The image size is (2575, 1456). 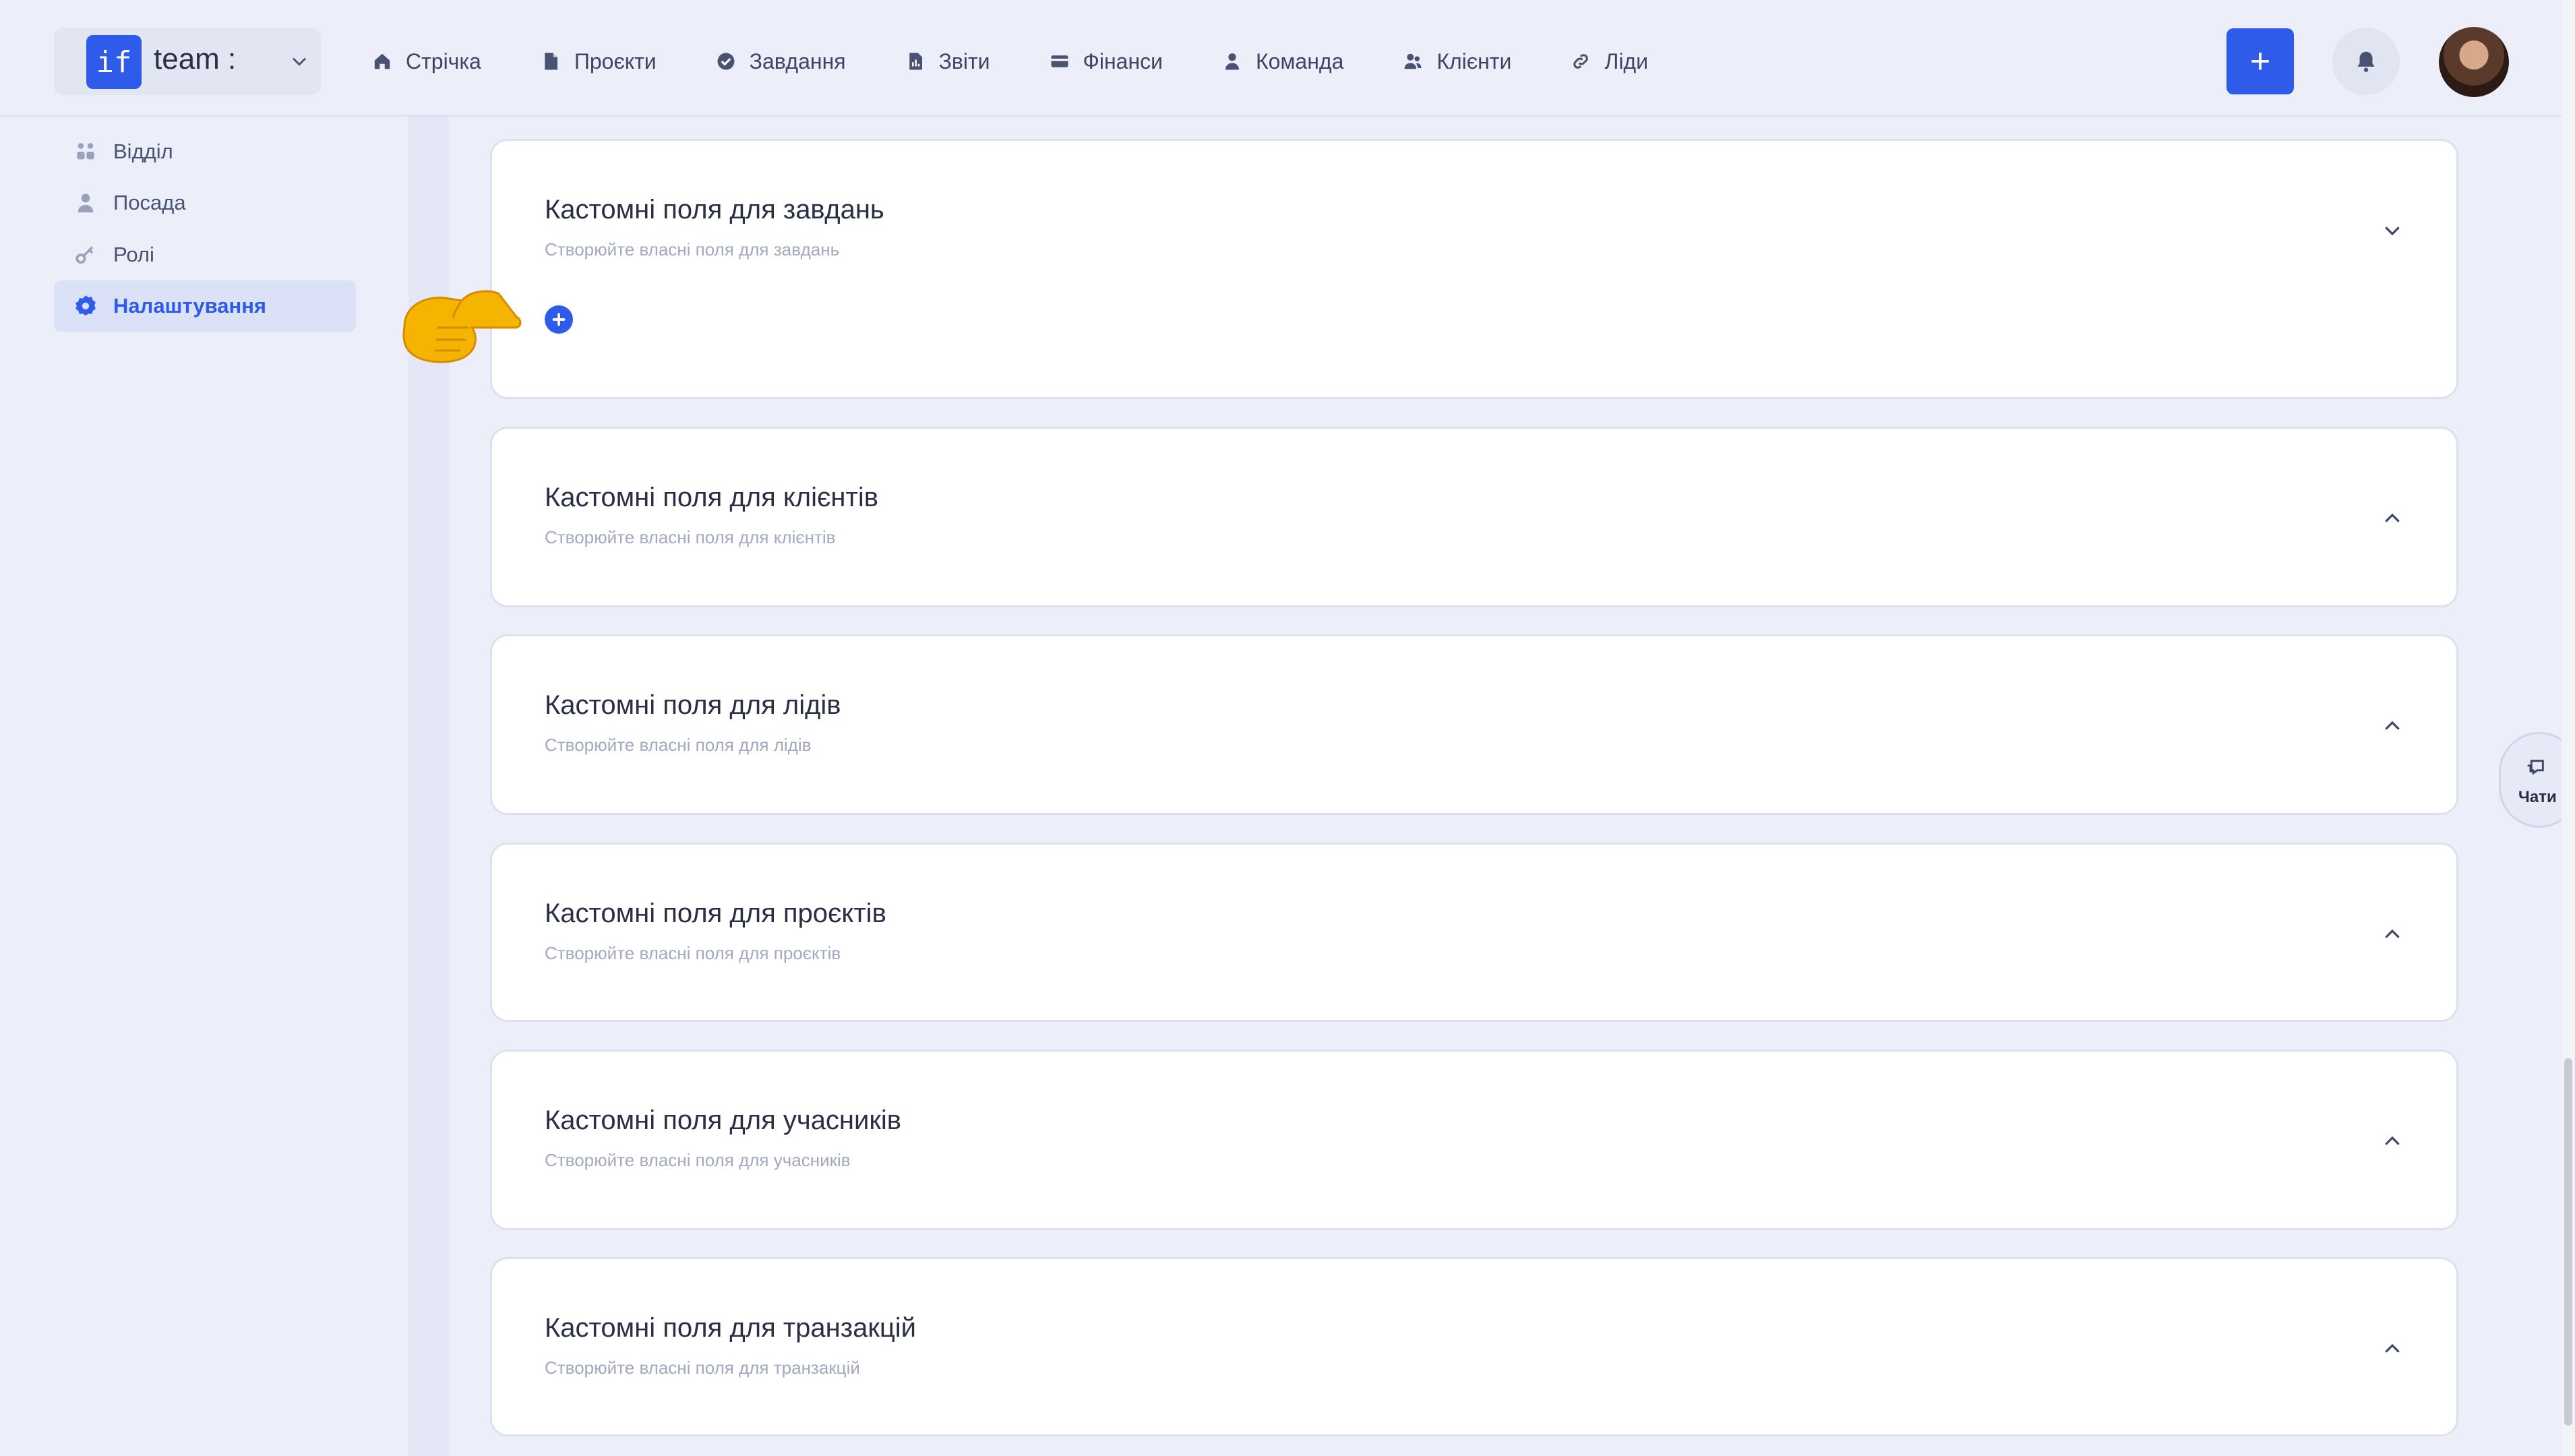 I want to click on nav-item-leads: Ліди, so click(x=1609, y=61).